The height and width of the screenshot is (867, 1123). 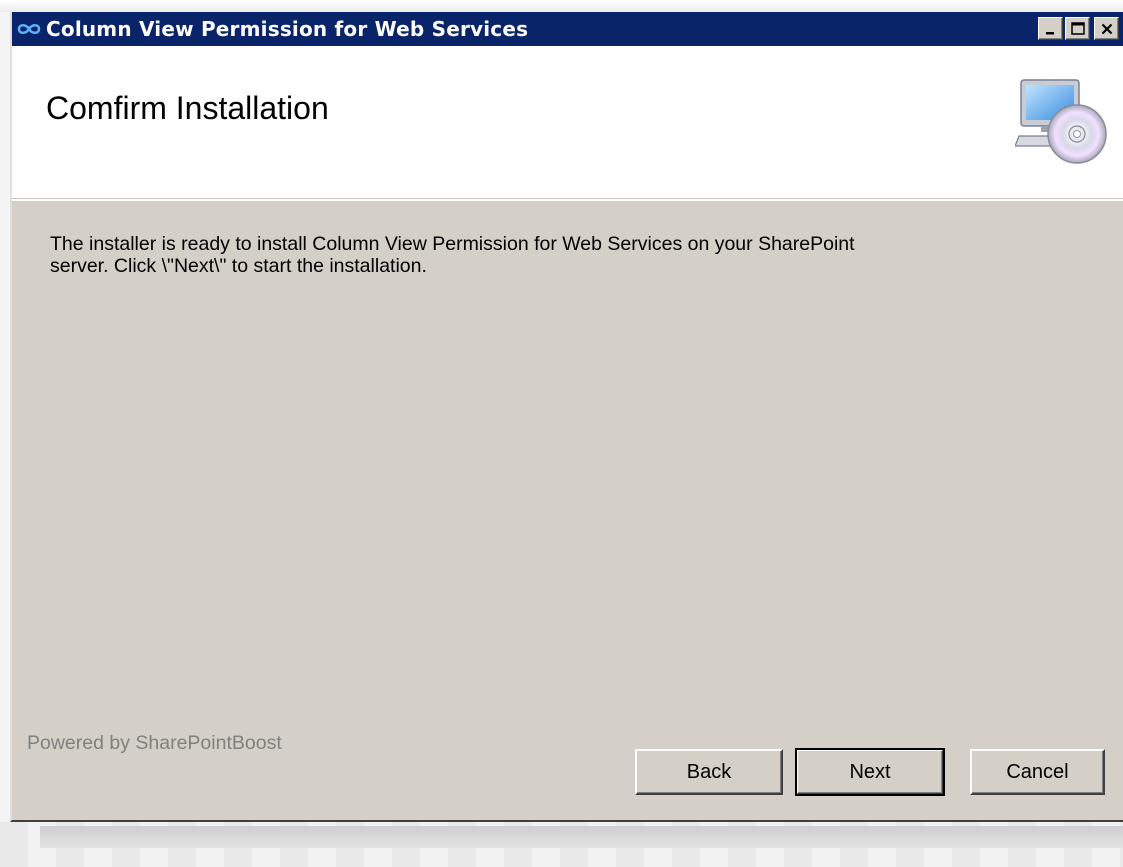 I want to click on maximize-icon, so click(x=1077, y=28).